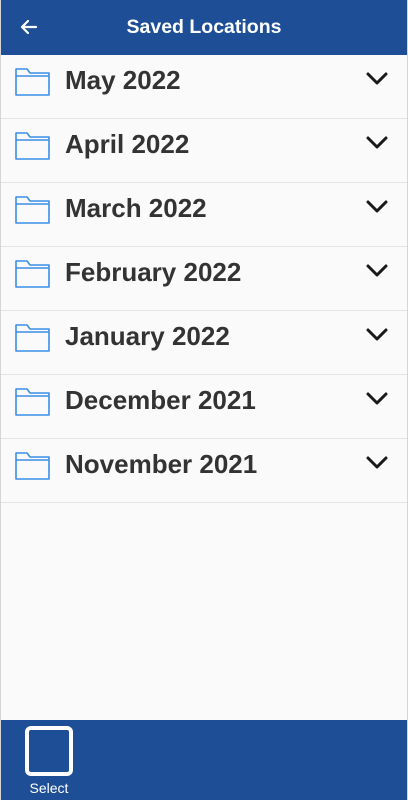  Describe the element at coordinates (204, 760) in the screenshot. I see `bottom-bar: Select` at that location.